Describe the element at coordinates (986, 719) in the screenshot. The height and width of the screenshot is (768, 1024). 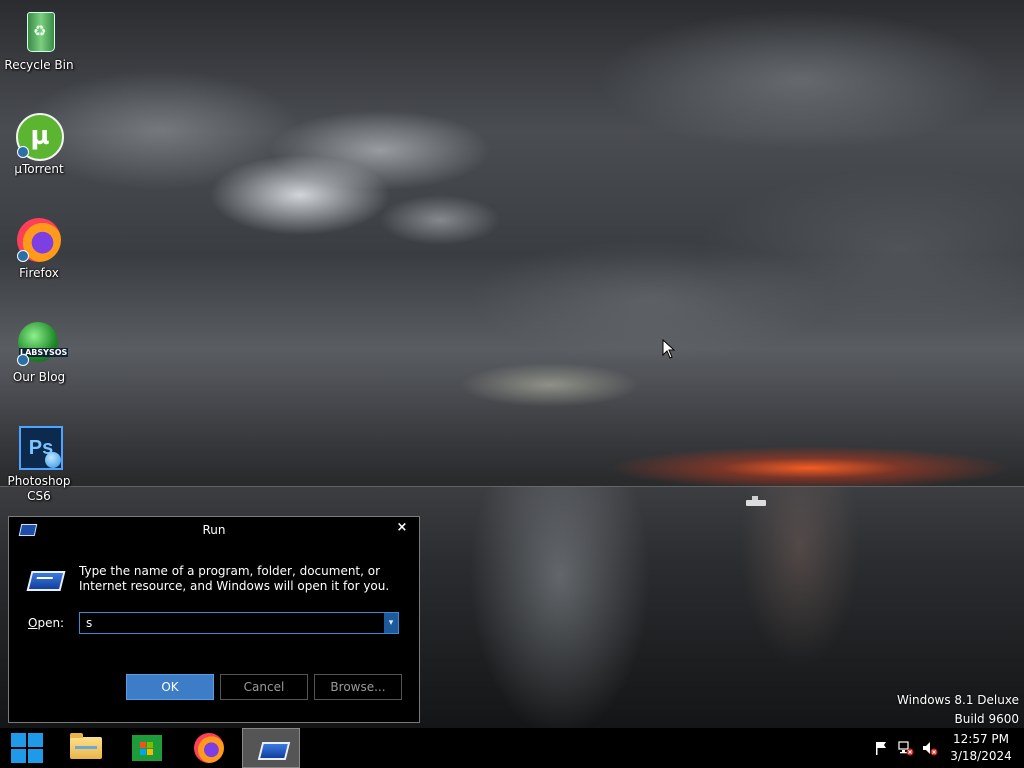
I see `watermark-build: Build 9600` at that location.